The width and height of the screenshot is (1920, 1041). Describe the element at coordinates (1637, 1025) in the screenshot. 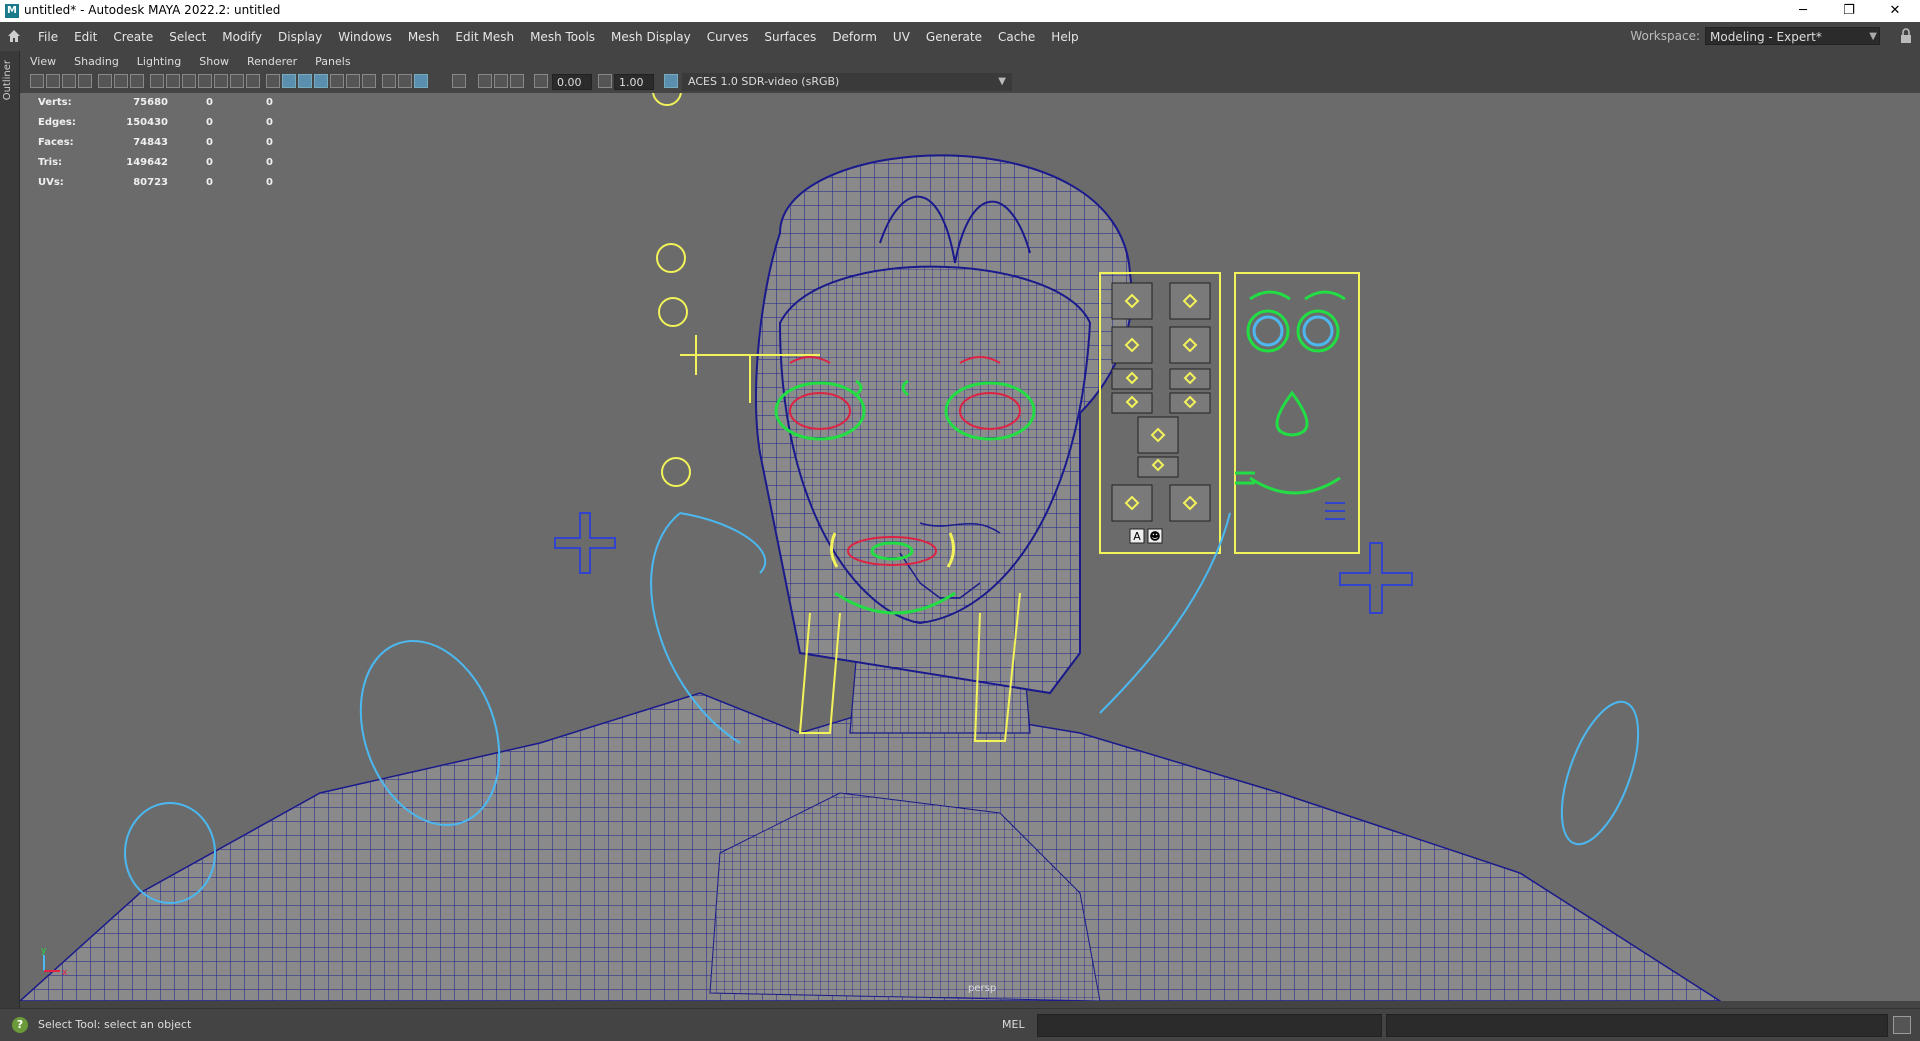

I see `command-result-field` at that location.